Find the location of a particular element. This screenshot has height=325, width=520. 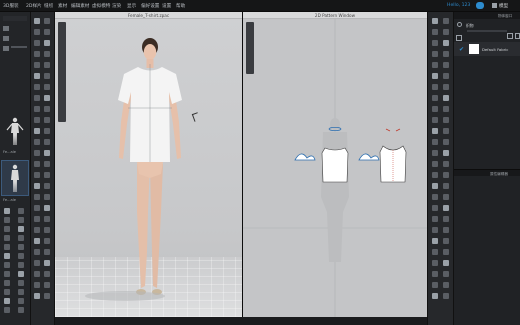

view-icon is located at coordinates (459, 24).